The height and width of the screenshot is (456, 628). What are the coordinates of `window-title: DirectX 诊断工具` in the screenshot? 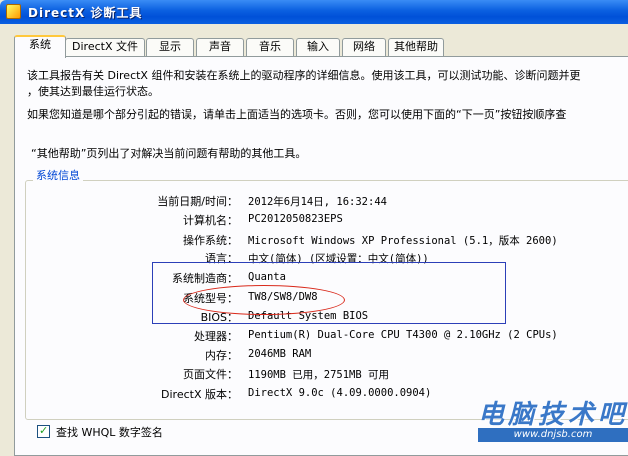 It's located at (85, 13).